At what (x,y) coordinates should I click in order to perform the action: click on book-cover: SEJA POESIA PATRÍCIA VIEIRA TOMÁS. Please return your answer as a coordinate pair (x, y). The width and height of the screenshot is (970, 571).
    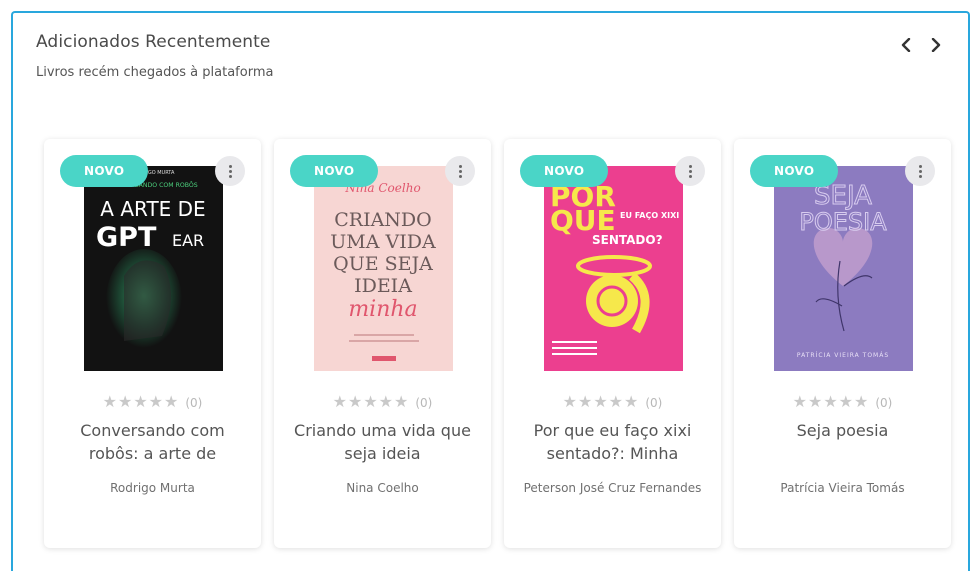
    Looking at the image, I should click on (843, 268).